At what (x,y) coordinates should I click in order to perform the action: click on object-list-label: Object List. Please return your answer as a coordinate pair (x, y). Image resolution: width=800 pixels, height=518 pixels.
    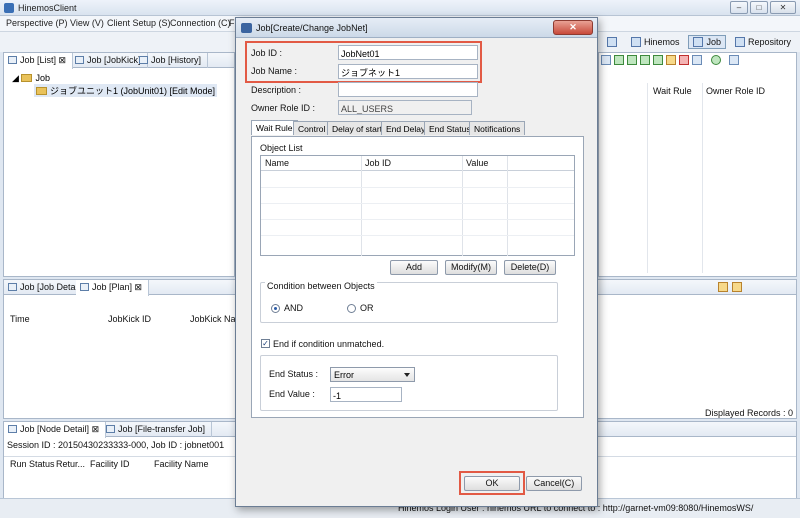
    Looking at the image, I should click on (281, 148).